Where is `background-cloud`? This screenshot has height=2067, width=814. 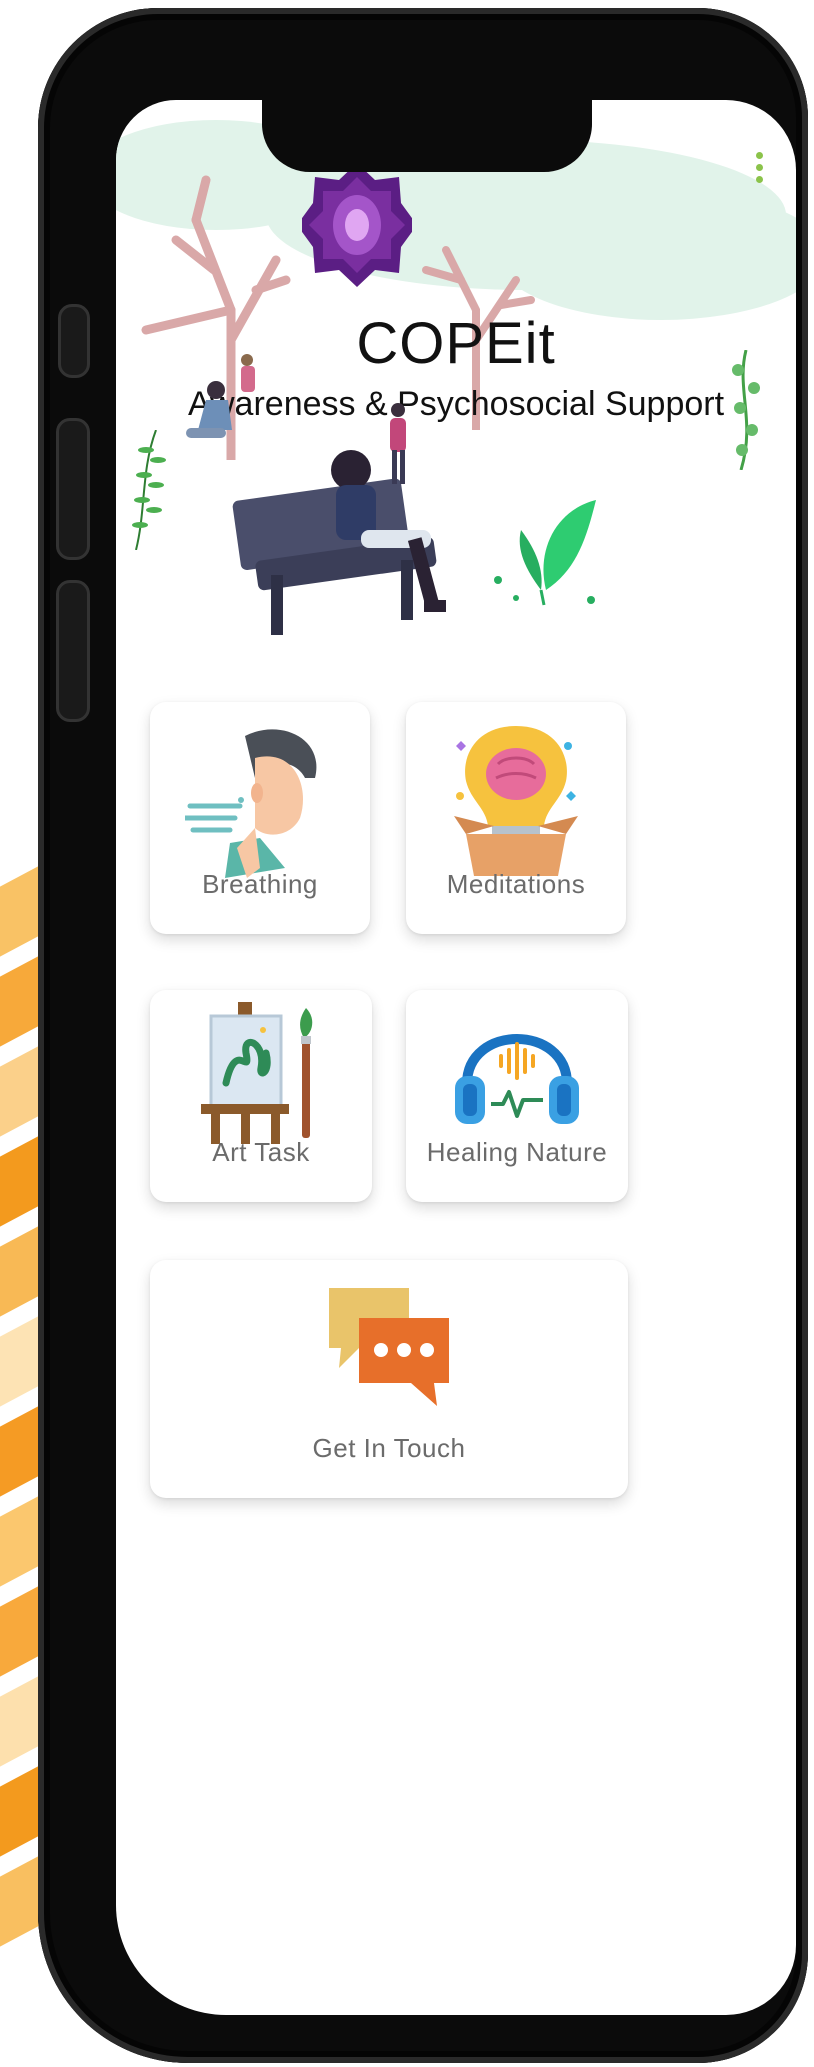
background-cloud is located at coordinates (646, 255).